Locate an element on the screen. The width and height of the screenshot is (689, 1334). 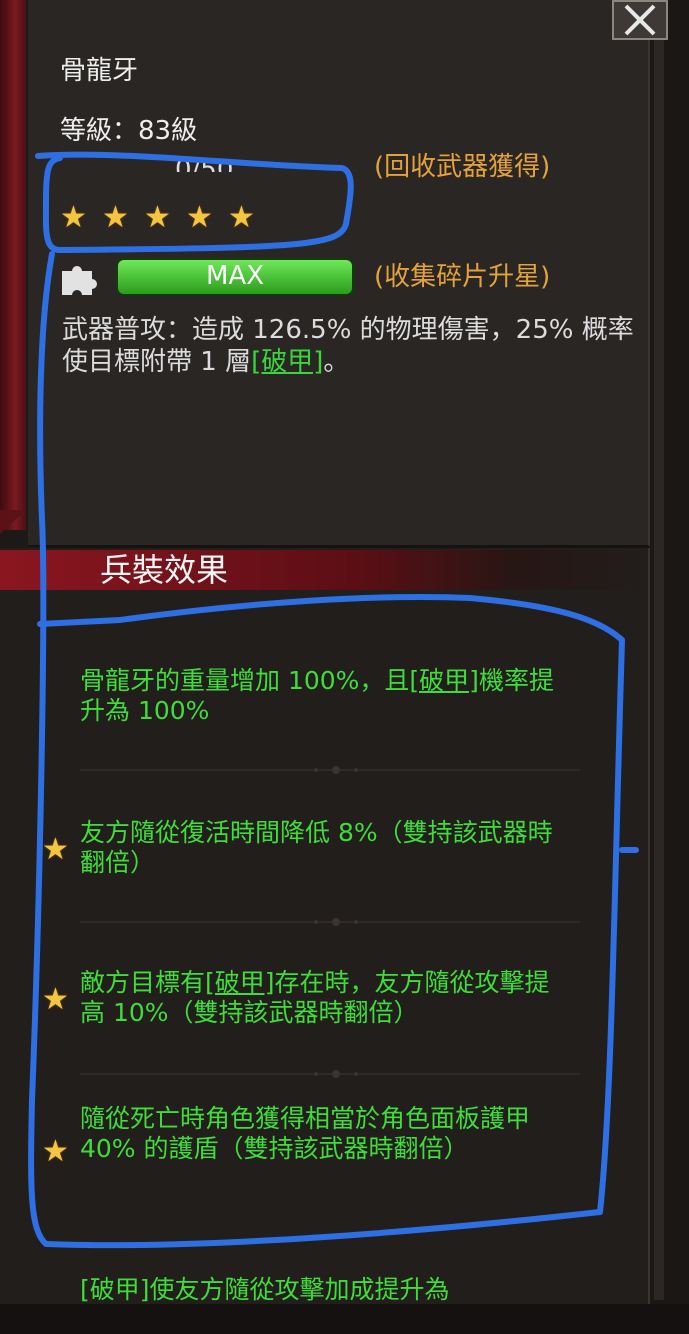
red-banner-tip is located at coordinates (13, 522).